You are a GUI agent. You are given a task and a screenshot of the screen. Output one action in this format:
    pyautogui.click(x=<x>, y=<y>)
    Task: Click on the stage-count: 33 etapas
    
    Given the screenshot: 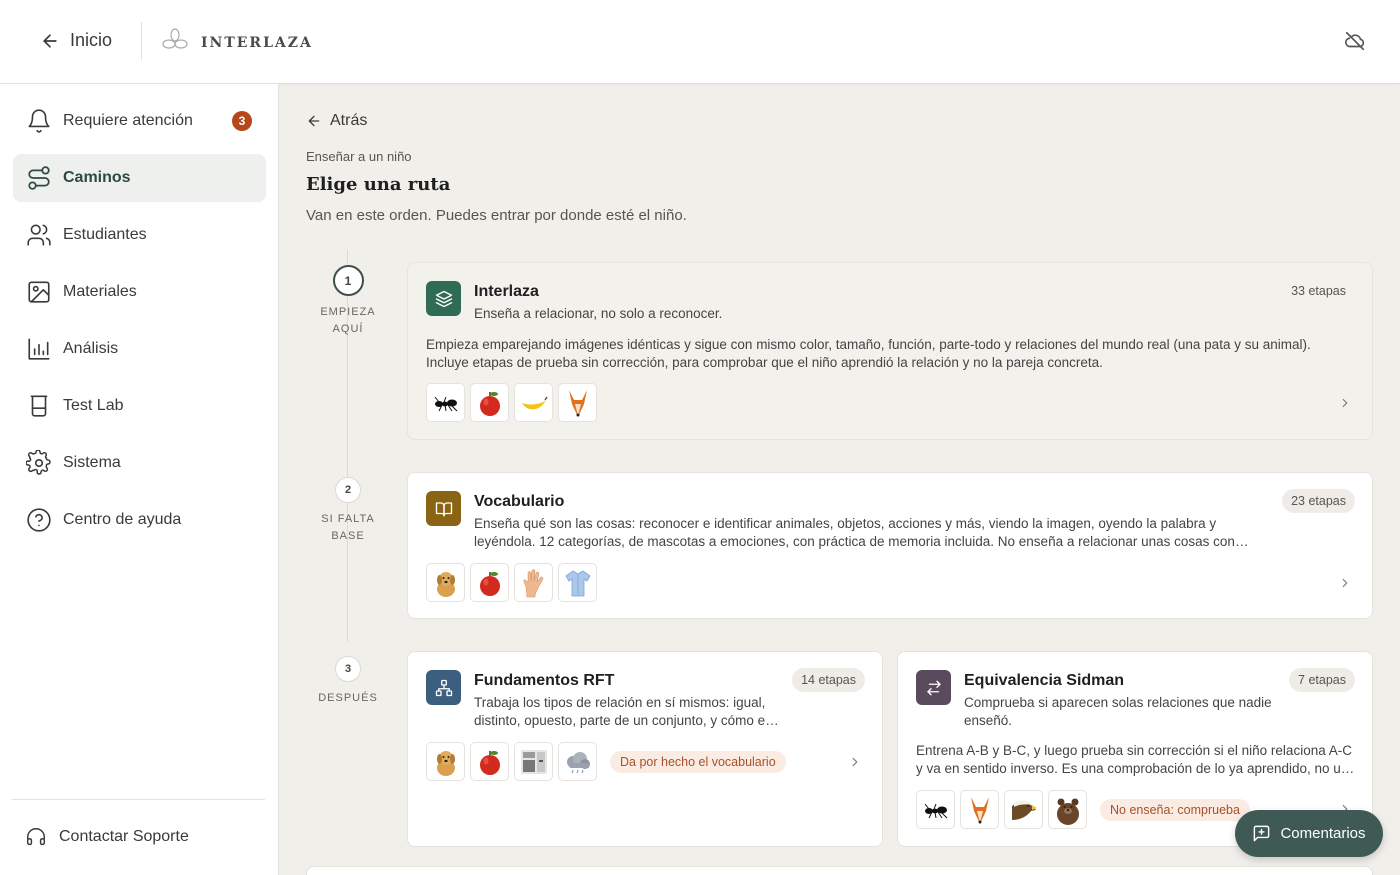 What is the action you would take?
    pyautogui.click(x=1318, y=291)
    